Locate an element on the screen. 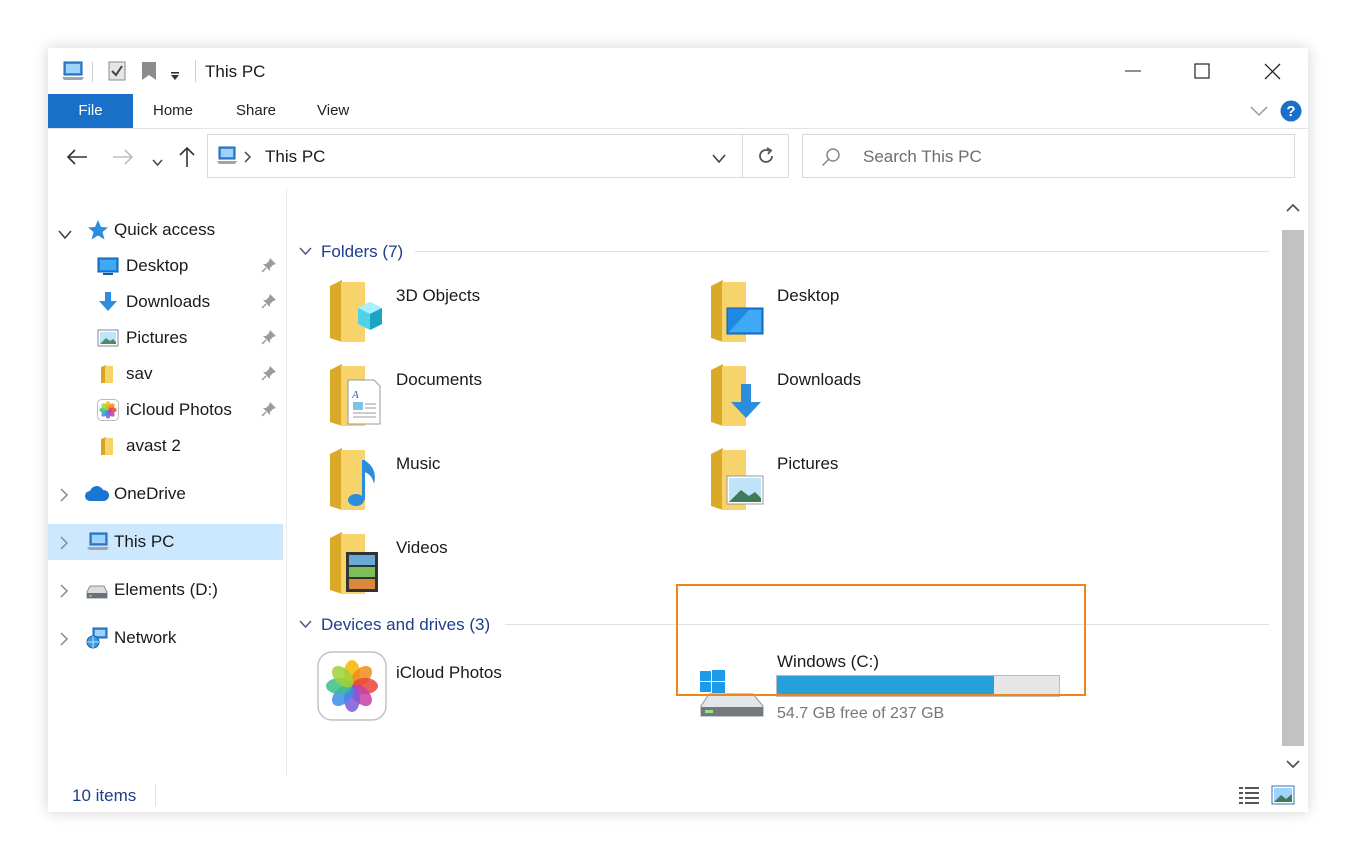 Image resolution: width=1356 pixels, height=861 pixels. up-button is located at coordinates (187, 159).